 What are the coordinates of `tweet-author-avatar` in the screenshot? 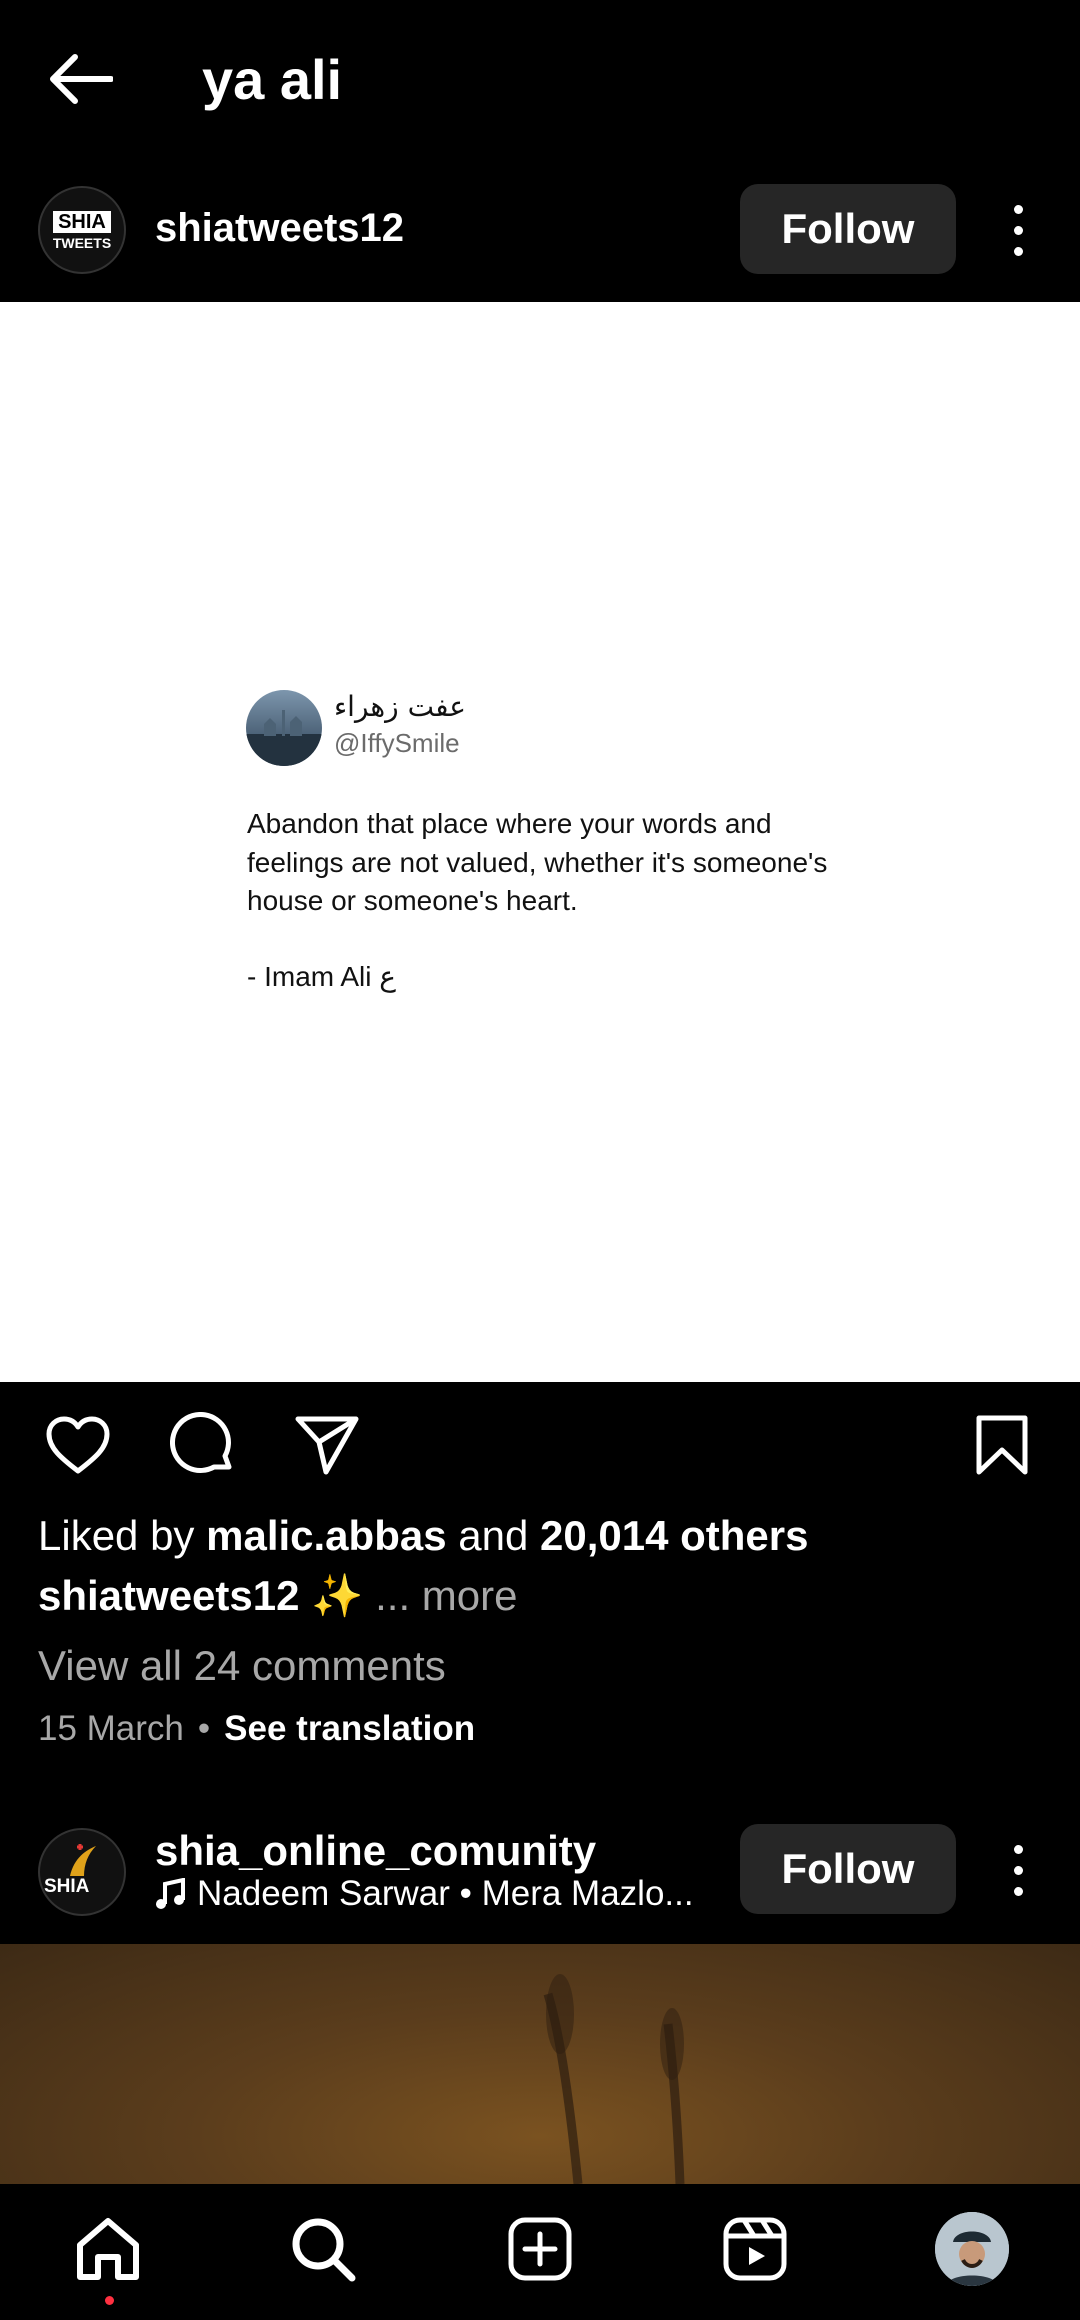 It's located at (284, 728).